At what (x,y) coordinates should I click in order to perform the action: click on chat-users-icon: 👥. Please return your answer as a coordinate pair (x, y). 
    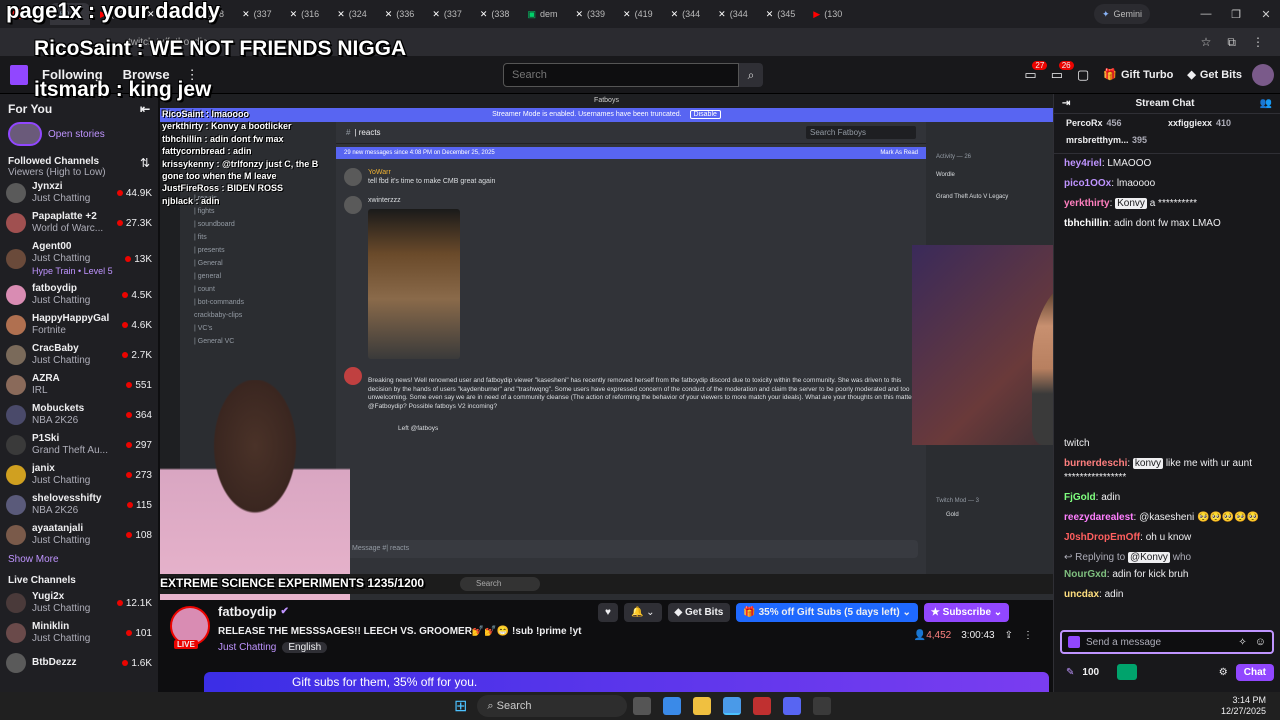
    Looking at the image, I should click on (1266, 103).